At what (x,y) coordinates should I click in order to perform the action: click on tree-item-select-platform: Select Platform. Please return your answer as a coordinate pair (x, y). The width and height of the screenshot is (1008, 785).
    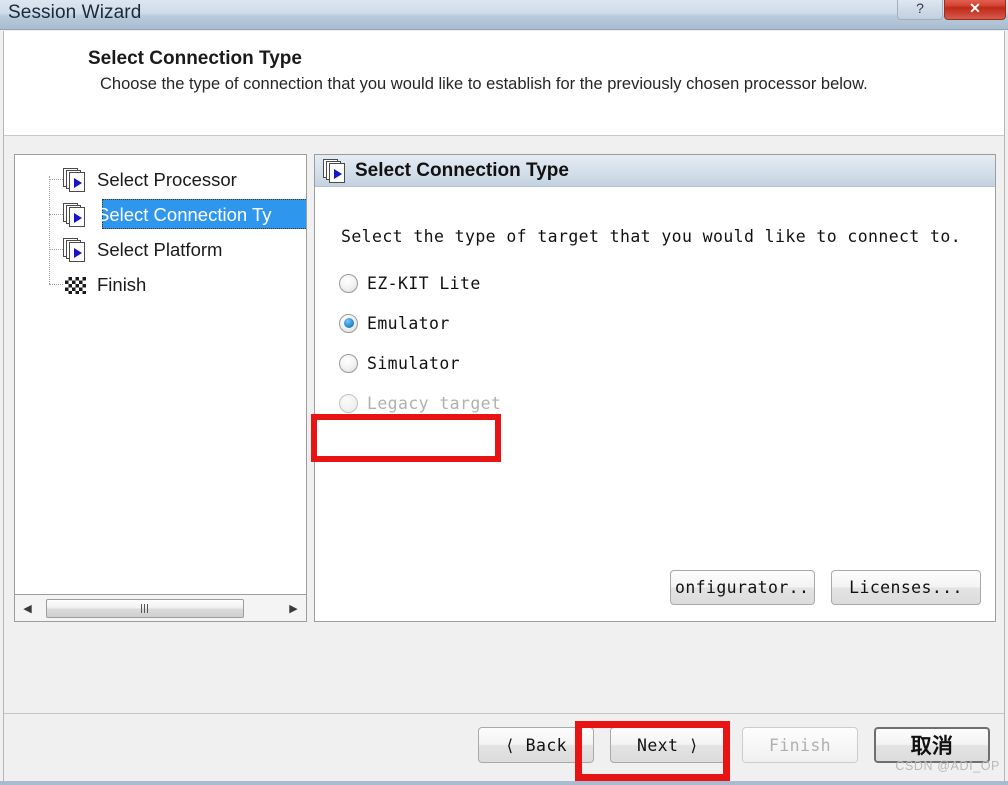
    Looking at the image, I should click on (160, 249).